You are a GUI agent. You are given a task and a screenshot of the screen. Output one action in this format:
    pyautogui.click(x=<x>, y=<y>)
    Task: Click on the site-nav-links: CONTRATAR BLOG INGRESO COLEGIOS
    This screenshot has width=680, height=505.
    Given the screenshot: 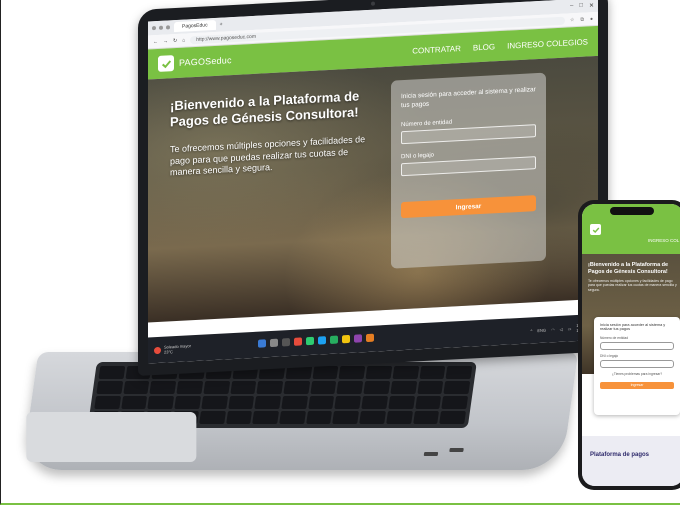 What is the action you would take?
    pyautogui.click(x=500, y=46)
    